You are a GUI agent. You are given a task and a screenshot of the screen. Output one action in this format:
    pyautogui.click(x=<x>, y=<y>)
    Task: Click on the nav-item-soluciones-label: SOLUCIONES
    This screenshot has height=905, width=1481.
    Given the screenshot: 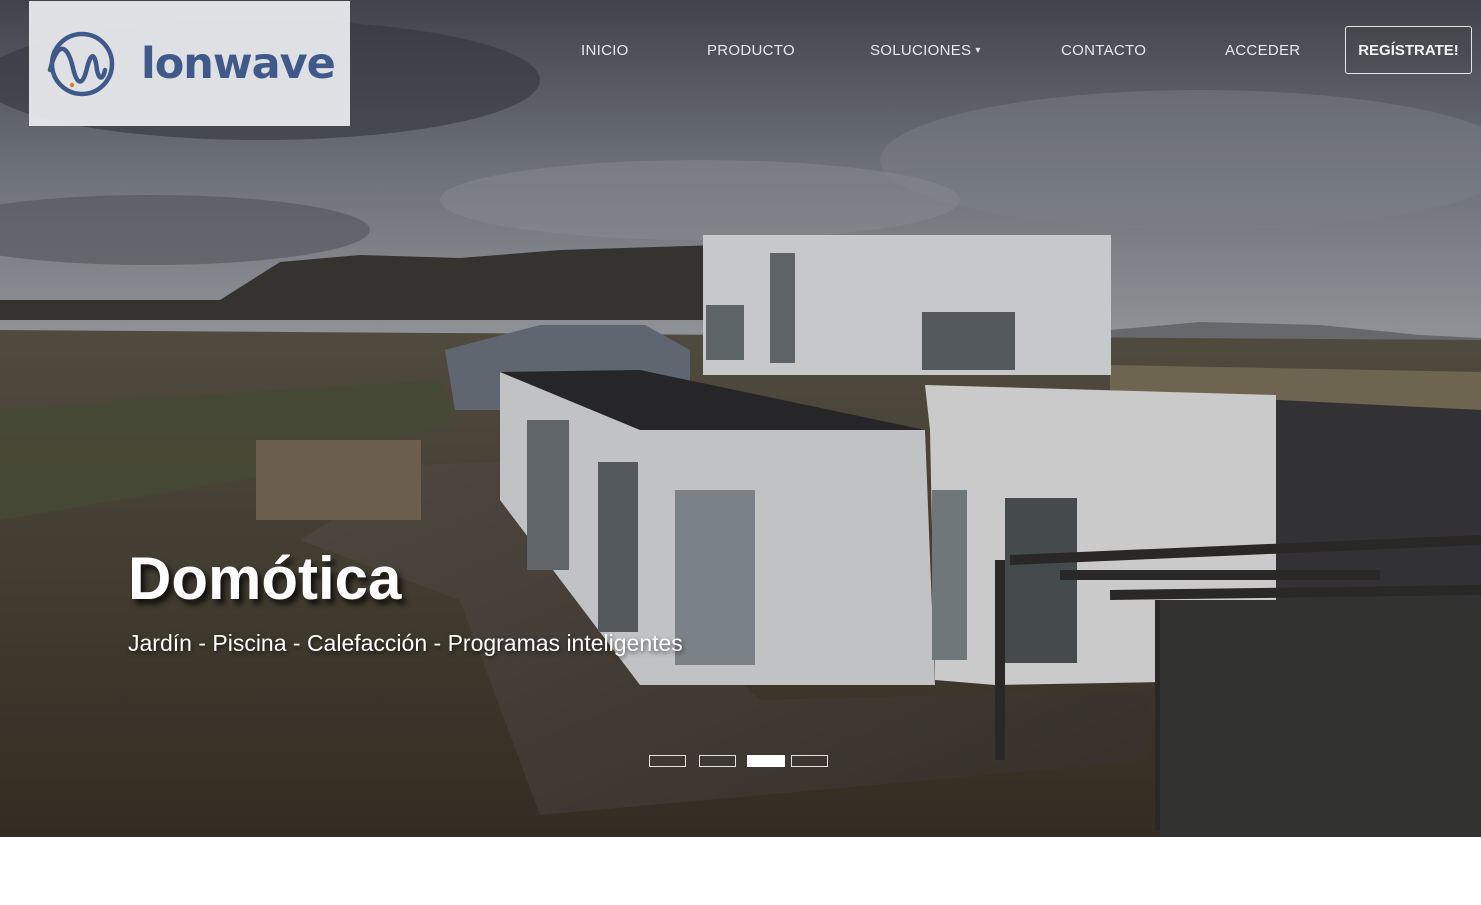 What is the action you would take?
    pyautogui.click(x=921, y=50)
    